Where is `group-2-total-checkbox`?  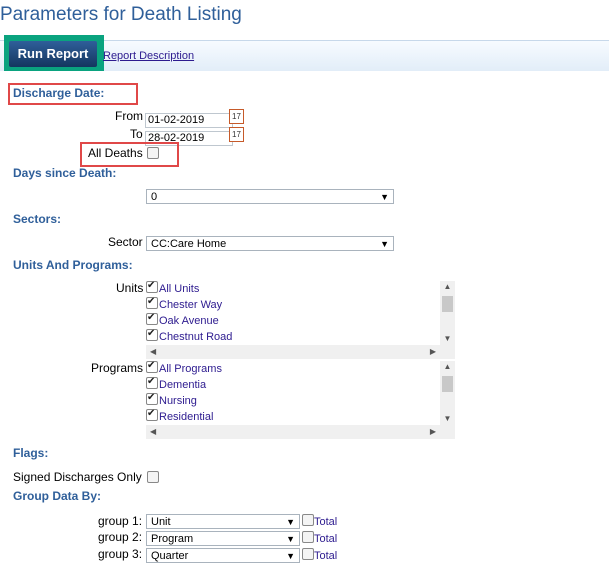 group-2-total-checkbox is located at coordinates (308, 537).